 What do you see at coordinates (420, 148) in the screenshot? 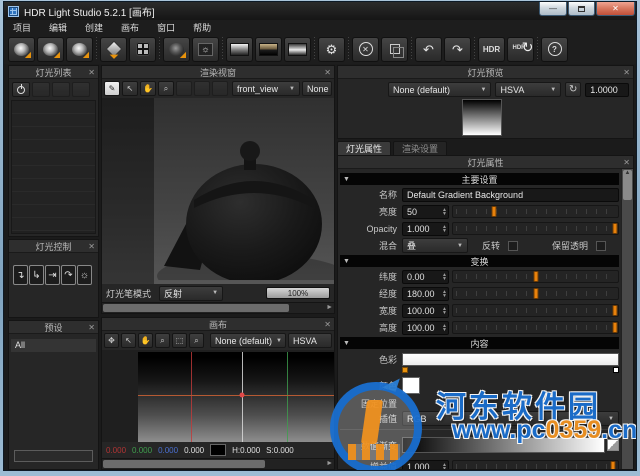
I see `tab-render-settings: 渲染设置` at bounding box center [420, 148].